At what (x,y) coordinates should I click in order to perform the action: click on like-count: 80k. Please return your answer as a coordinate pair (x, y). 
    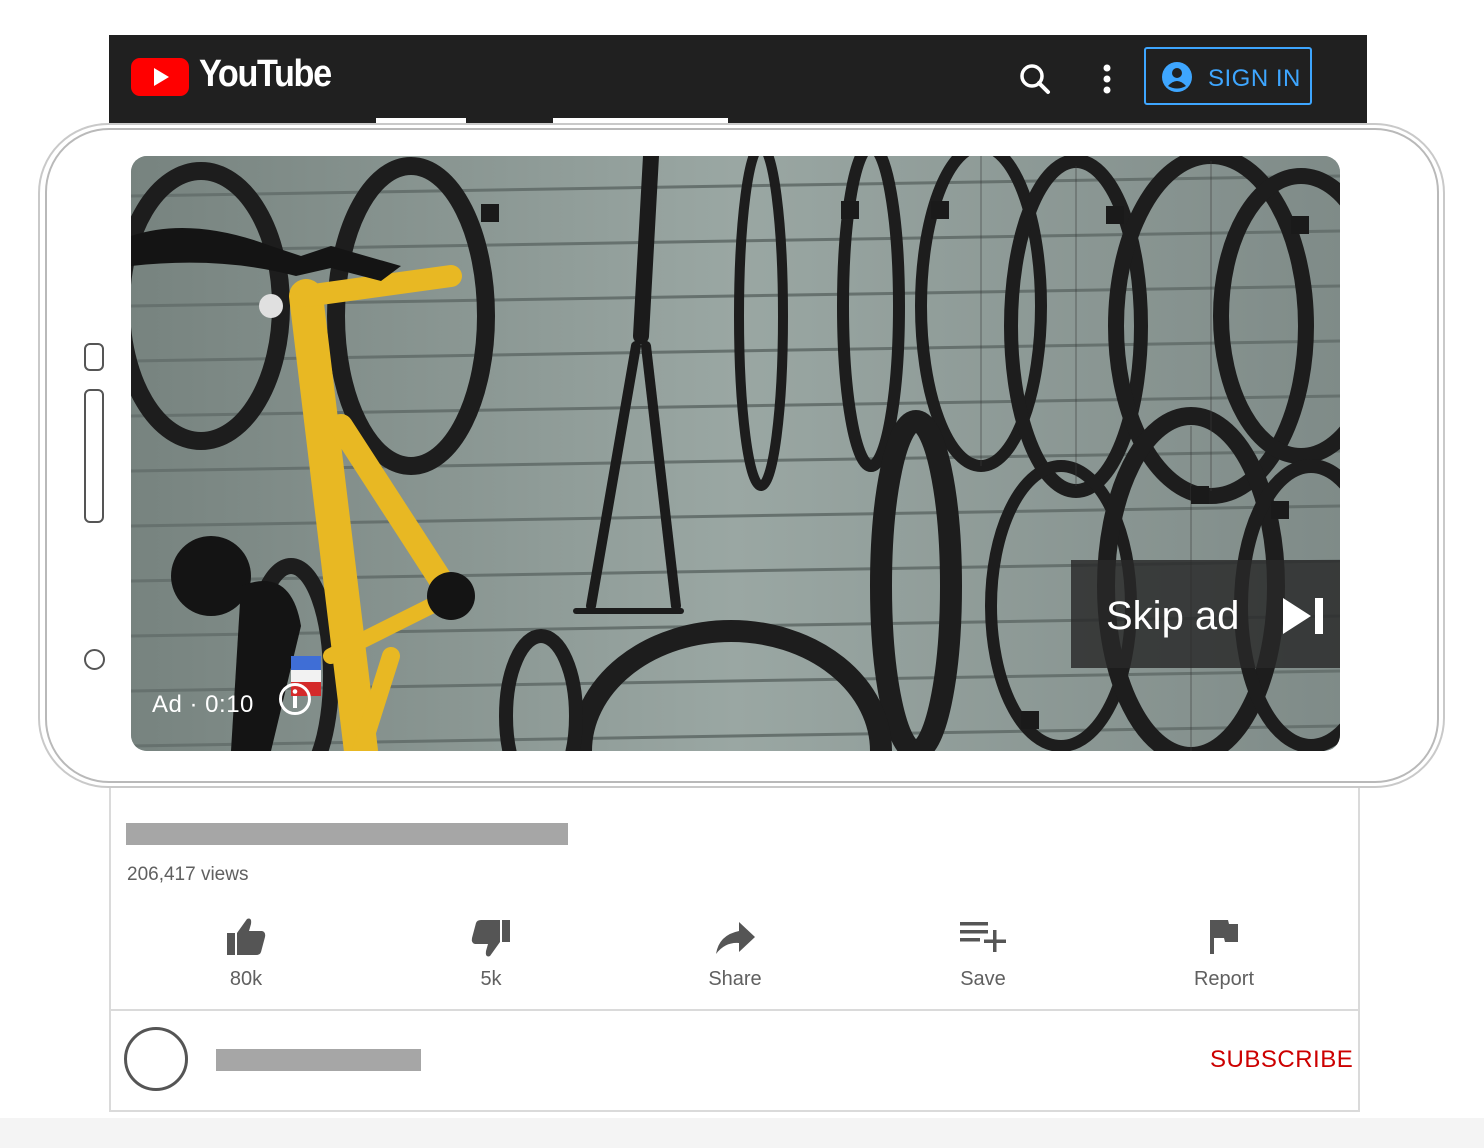
    Looking at the image, I should click on (246, 979).